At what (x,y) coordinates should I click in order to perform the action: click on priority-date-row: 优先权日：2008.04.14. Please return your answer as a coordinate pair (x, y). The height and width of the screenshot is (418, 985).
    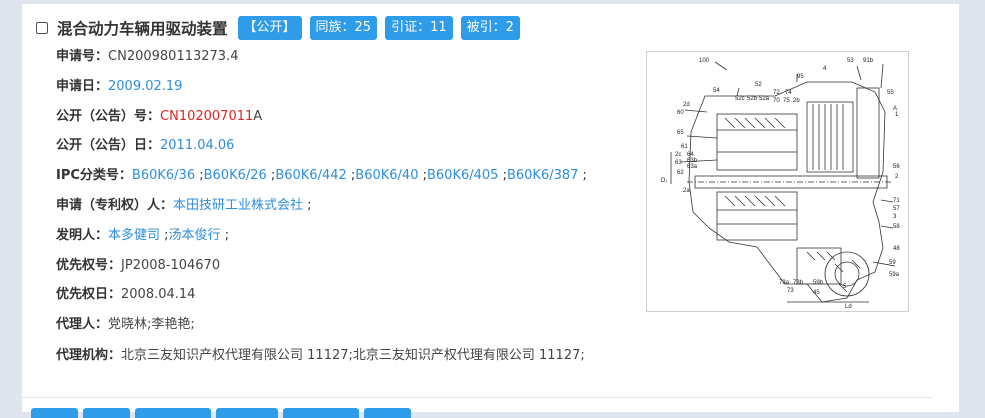
    Looking at the image, I should click on (336, 295).